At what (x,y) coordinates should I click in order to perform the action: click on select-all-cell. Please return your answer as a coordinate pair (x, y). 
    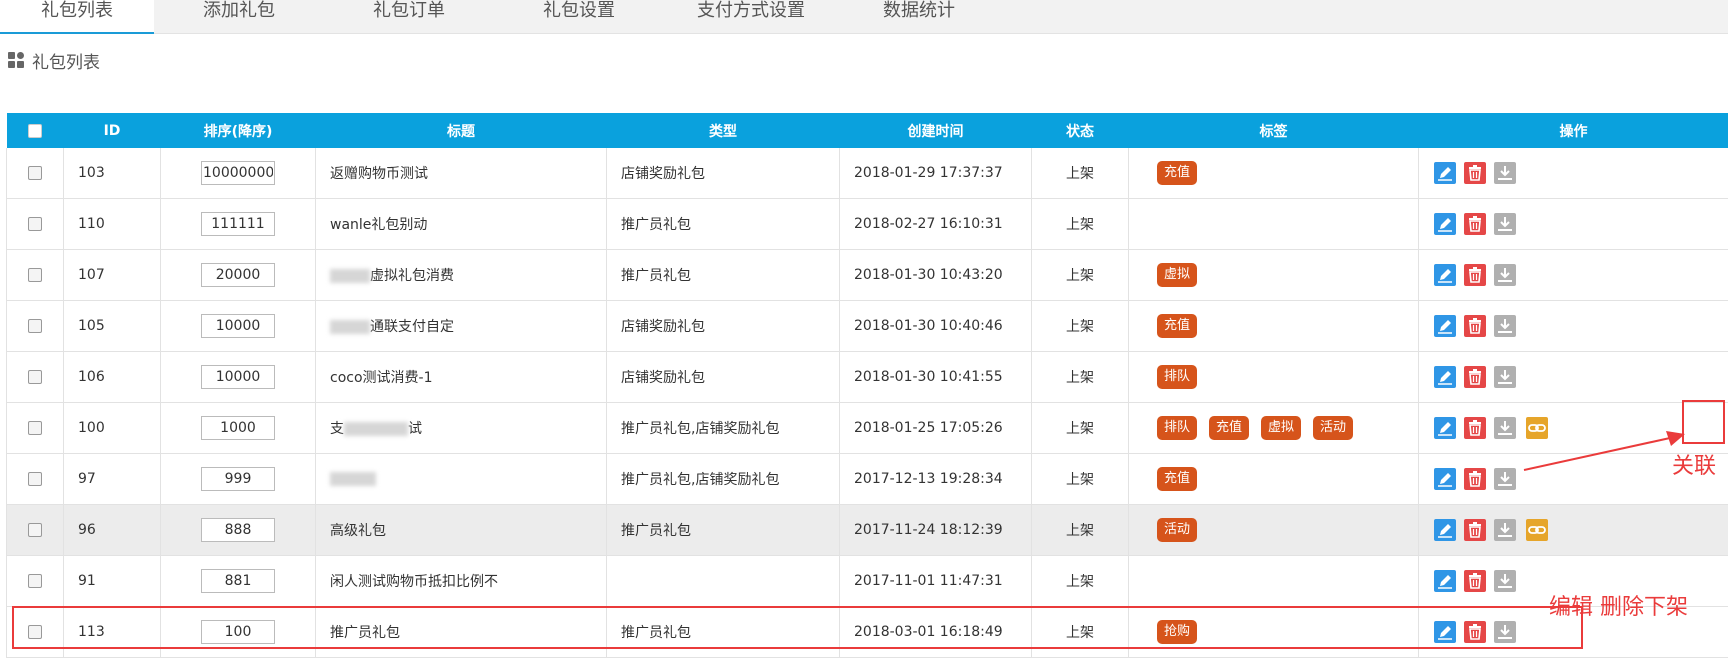
    Looking at the image, I should click on (35, 130).